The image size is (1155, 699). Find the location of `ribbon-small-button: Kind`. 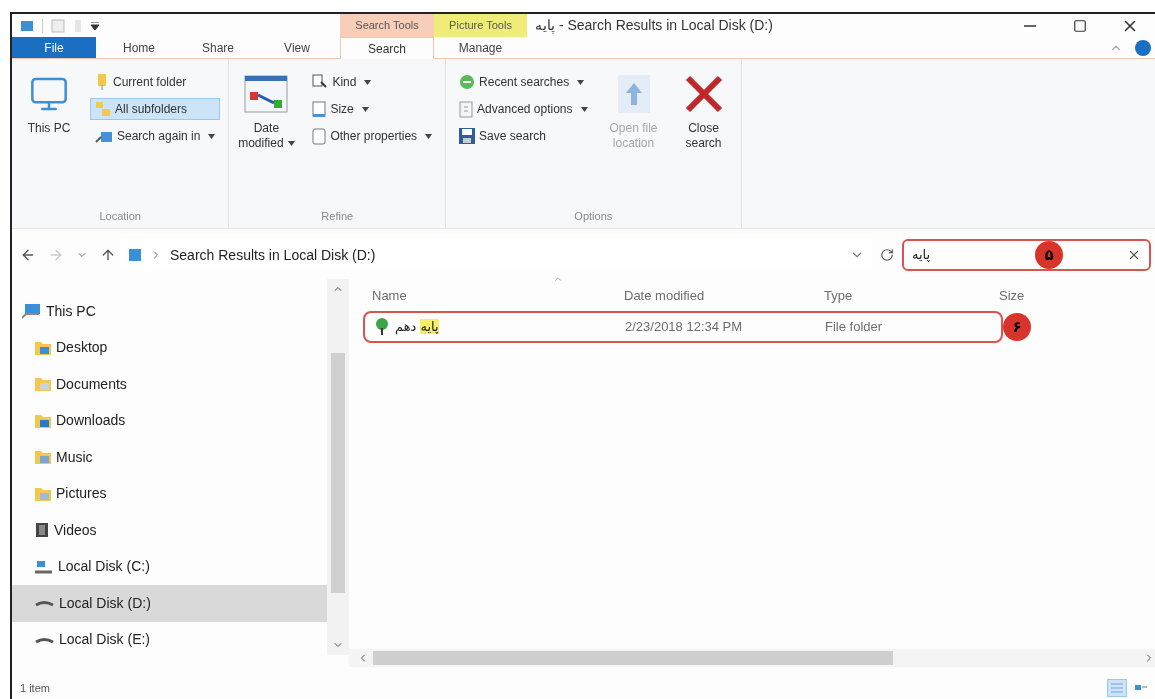

ribbon-small-button: Kind is located at coordinates (372, 82).